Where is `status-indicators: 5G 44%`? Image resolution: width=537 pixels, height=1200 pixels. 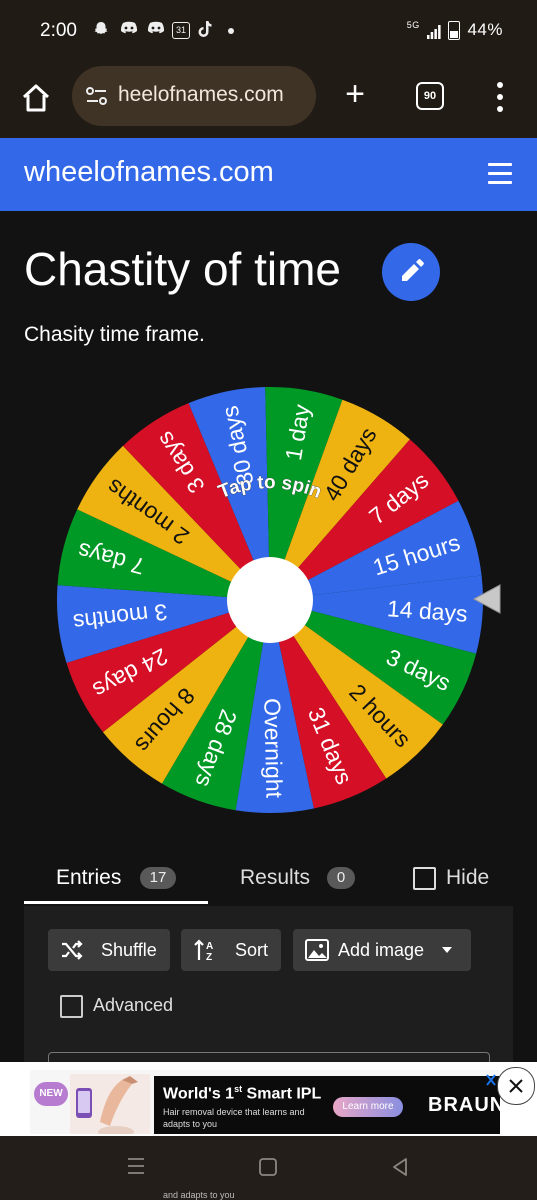 status-indicators: 5G 44% is located at coordinates (454, 30).